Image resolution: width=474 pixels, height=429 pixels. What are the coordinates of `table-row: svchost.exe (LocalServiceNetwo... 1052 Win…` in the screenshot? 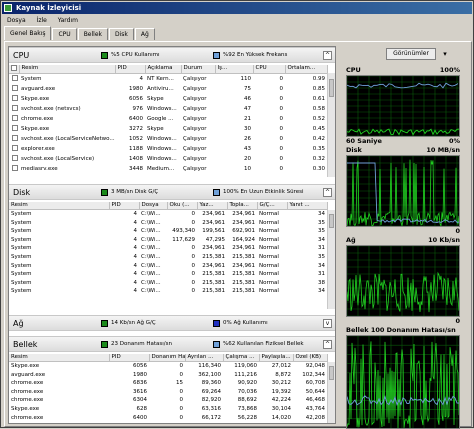 It's located at (168, 139).